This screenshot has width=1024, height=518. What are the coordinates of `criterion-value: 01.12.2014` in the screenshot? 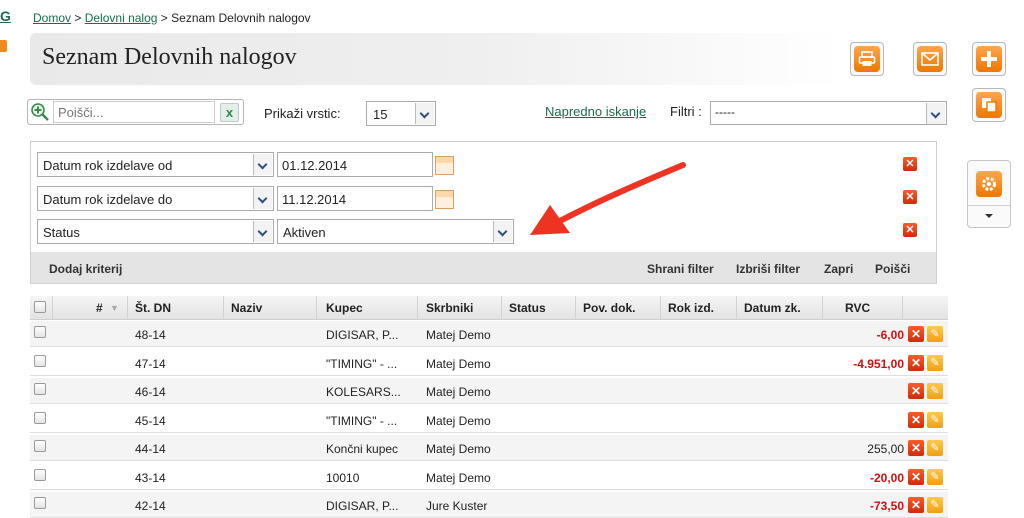 It's located at (315, 165).